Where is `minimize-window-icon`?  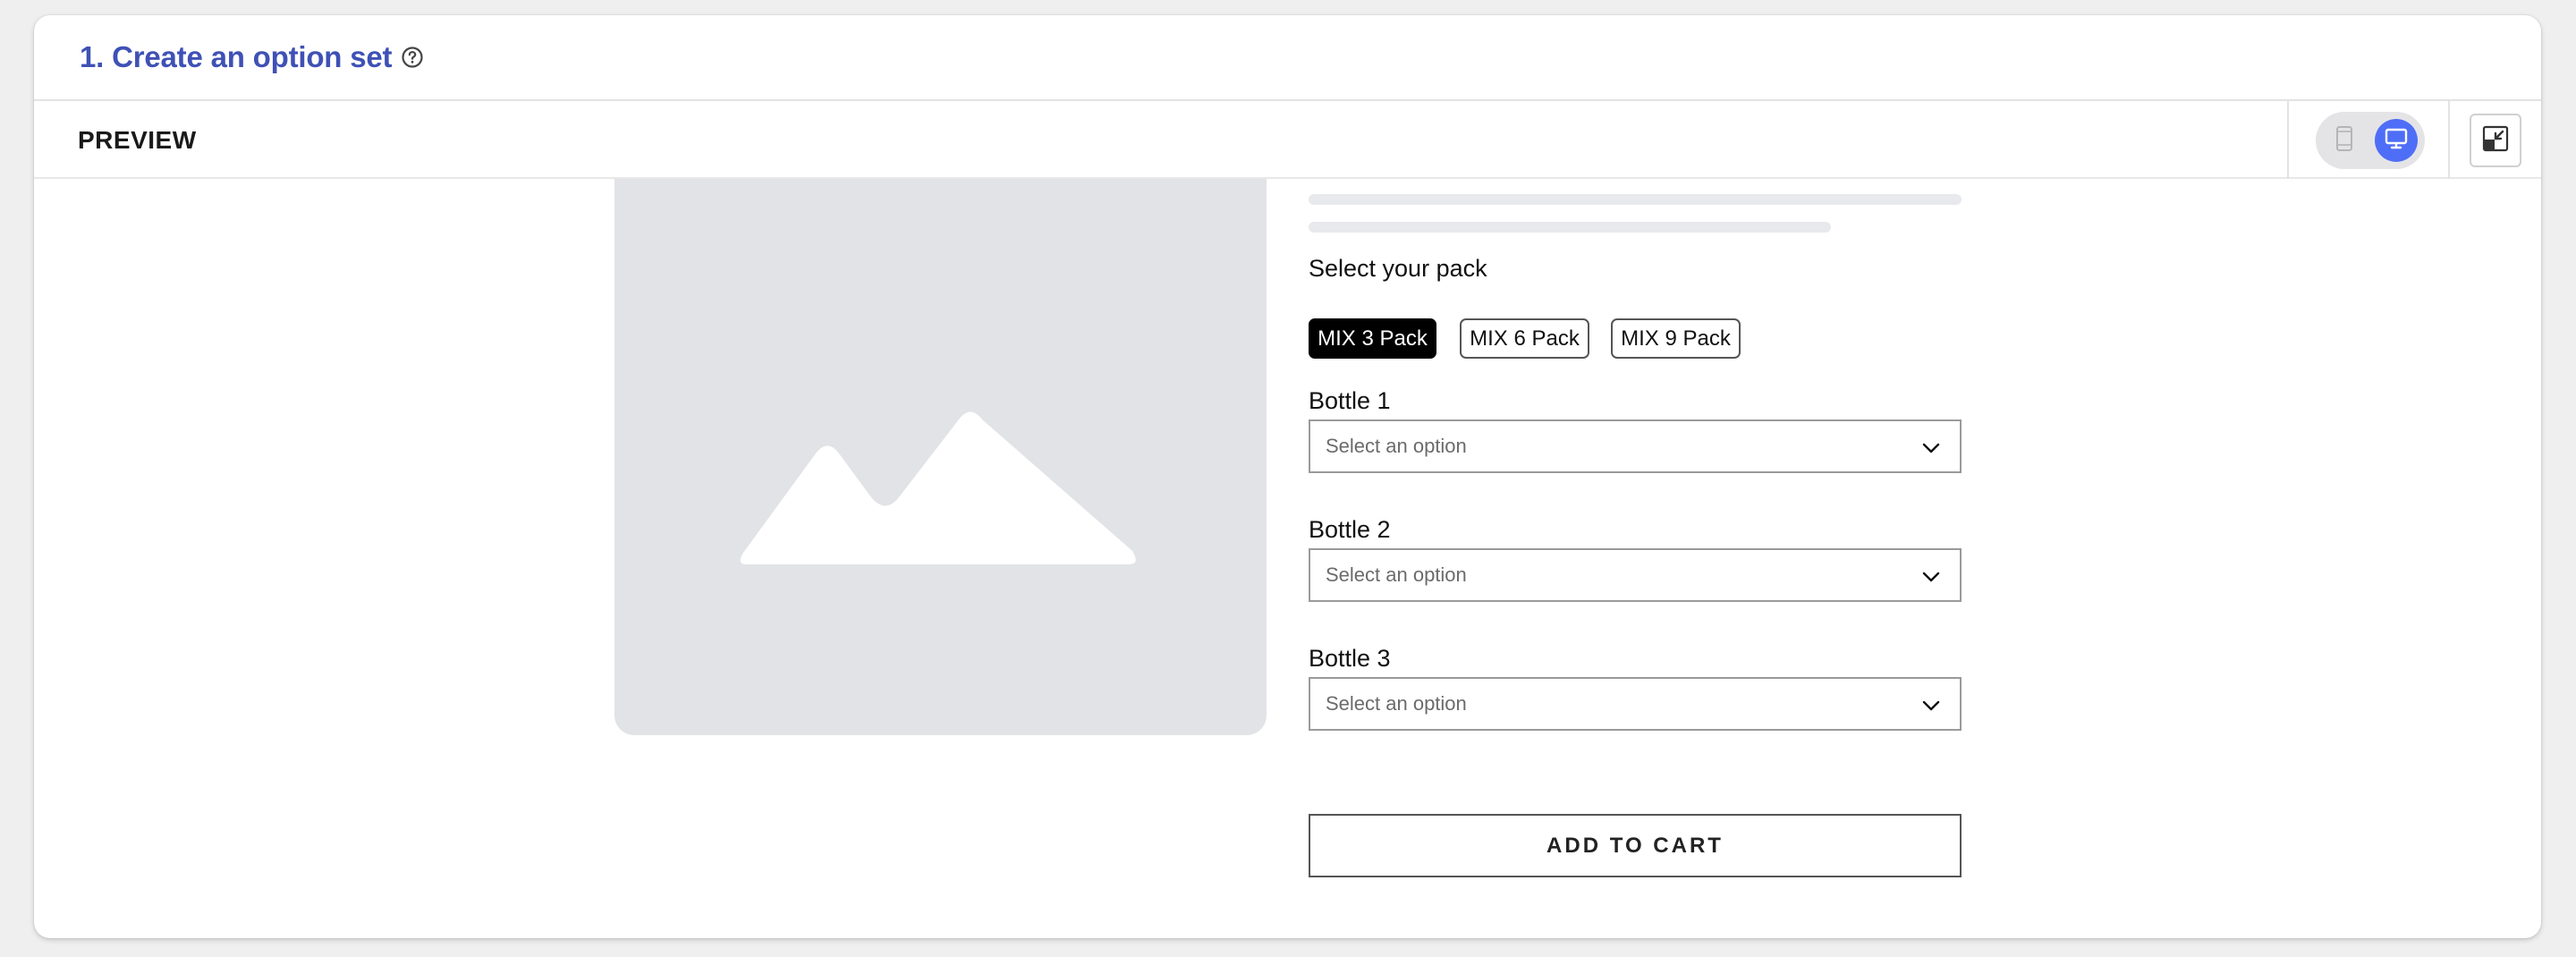 minimize-window-icon is located at coordinates (2495, 140).